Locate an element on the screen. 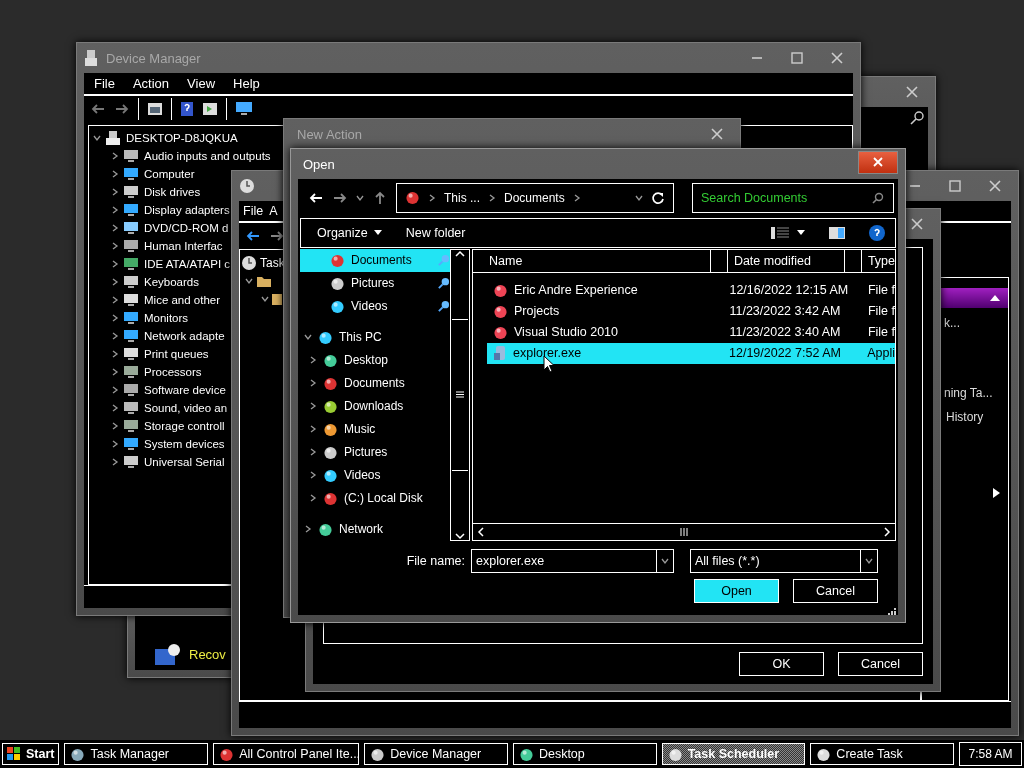 This screenshot has height=768, width=1024. taskbar-button: Create Task is located at coordinates (882, 754).